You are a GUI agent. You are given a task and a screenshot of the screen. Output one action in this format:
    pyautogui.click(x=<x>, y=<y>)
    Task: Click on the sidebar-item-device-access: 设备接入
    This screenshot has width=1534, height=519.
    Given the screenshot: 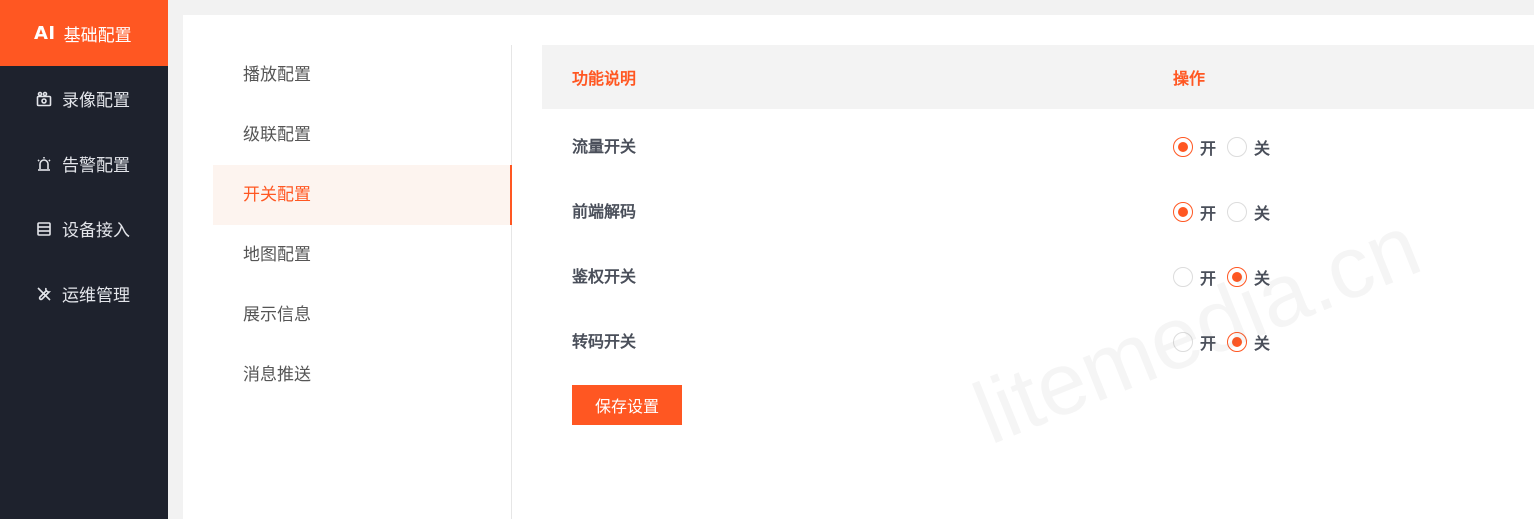 What is the action you would take?
    pyautogui.click(x=84, y=228)
    